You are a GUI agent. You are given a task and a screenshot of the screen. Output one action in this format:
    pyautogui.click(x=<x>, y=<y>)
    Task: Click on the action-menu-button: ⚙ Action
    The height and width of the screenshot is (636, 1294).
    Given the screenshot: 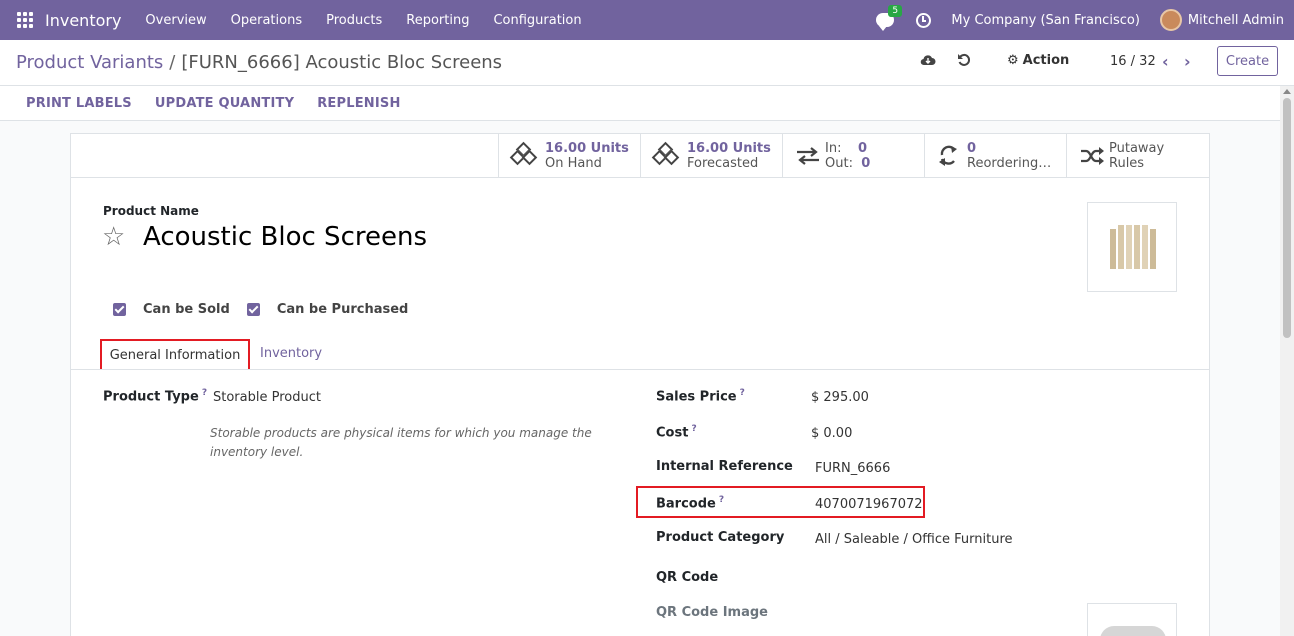 What is the action you would take?
    pyautogui.click(x=1038, y=60)
    